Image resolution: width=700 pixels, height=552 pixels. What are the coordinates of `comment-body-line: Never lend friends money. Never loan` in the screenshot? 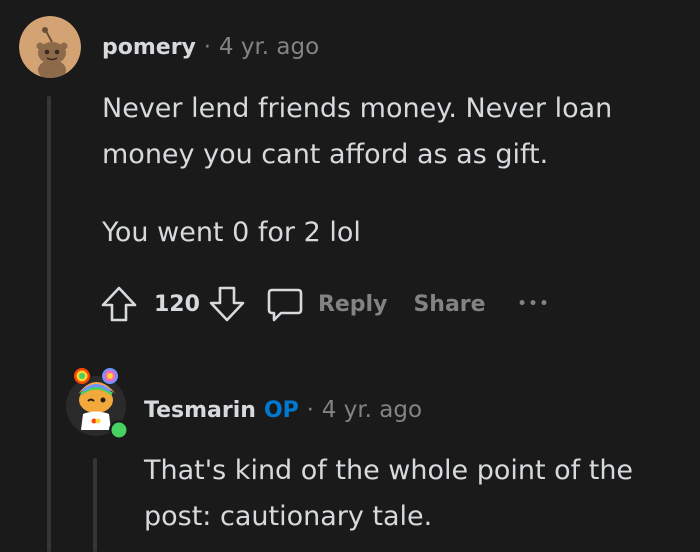 It's located at (357, 108).